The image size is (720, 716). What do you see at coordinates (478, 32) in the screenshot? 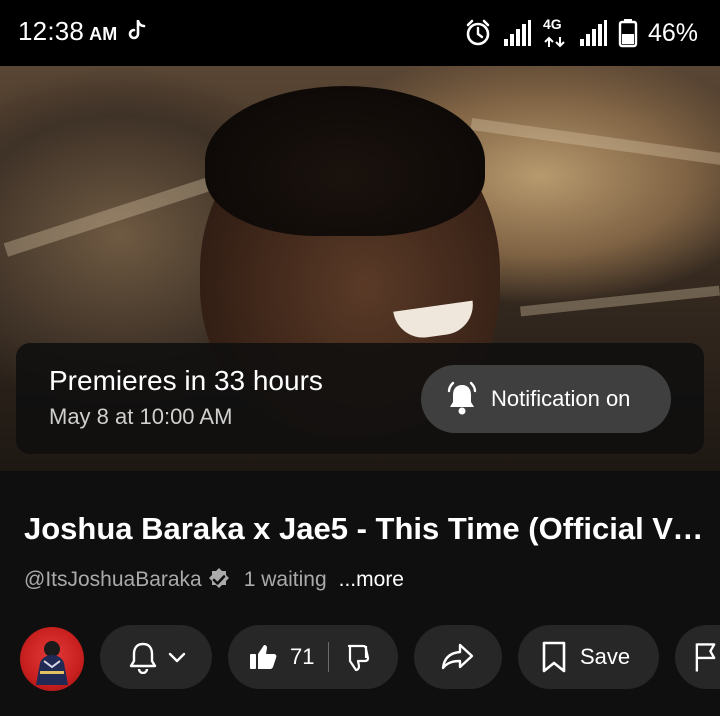
I see `alarm-icon` at bounding box center [478, 32].